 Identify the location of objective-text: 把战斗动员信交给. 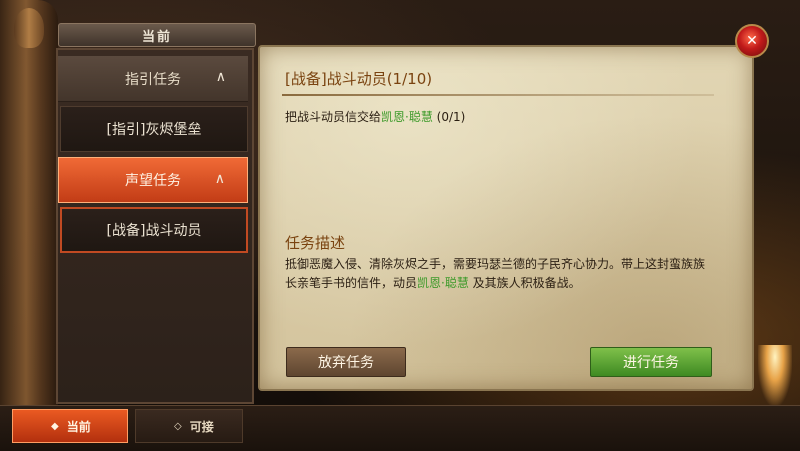
(333, 117).